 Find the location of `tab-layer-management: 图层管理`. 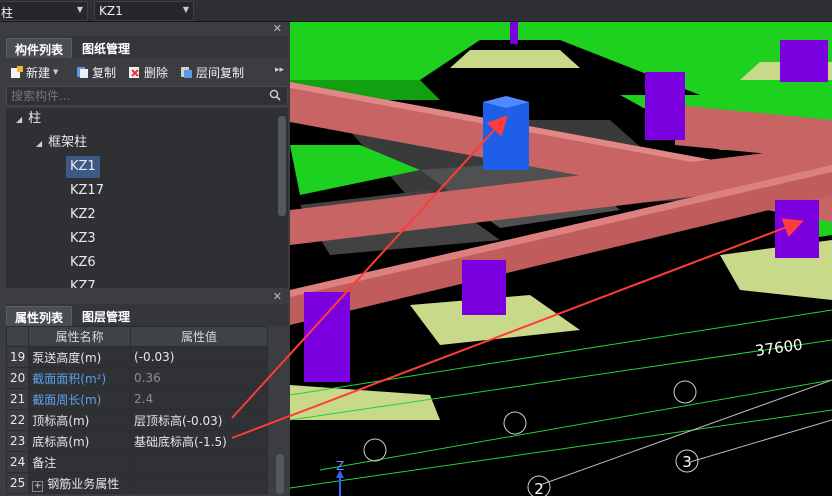

tab-layer-management: 图层管理 is located at coordinates (106, 316).